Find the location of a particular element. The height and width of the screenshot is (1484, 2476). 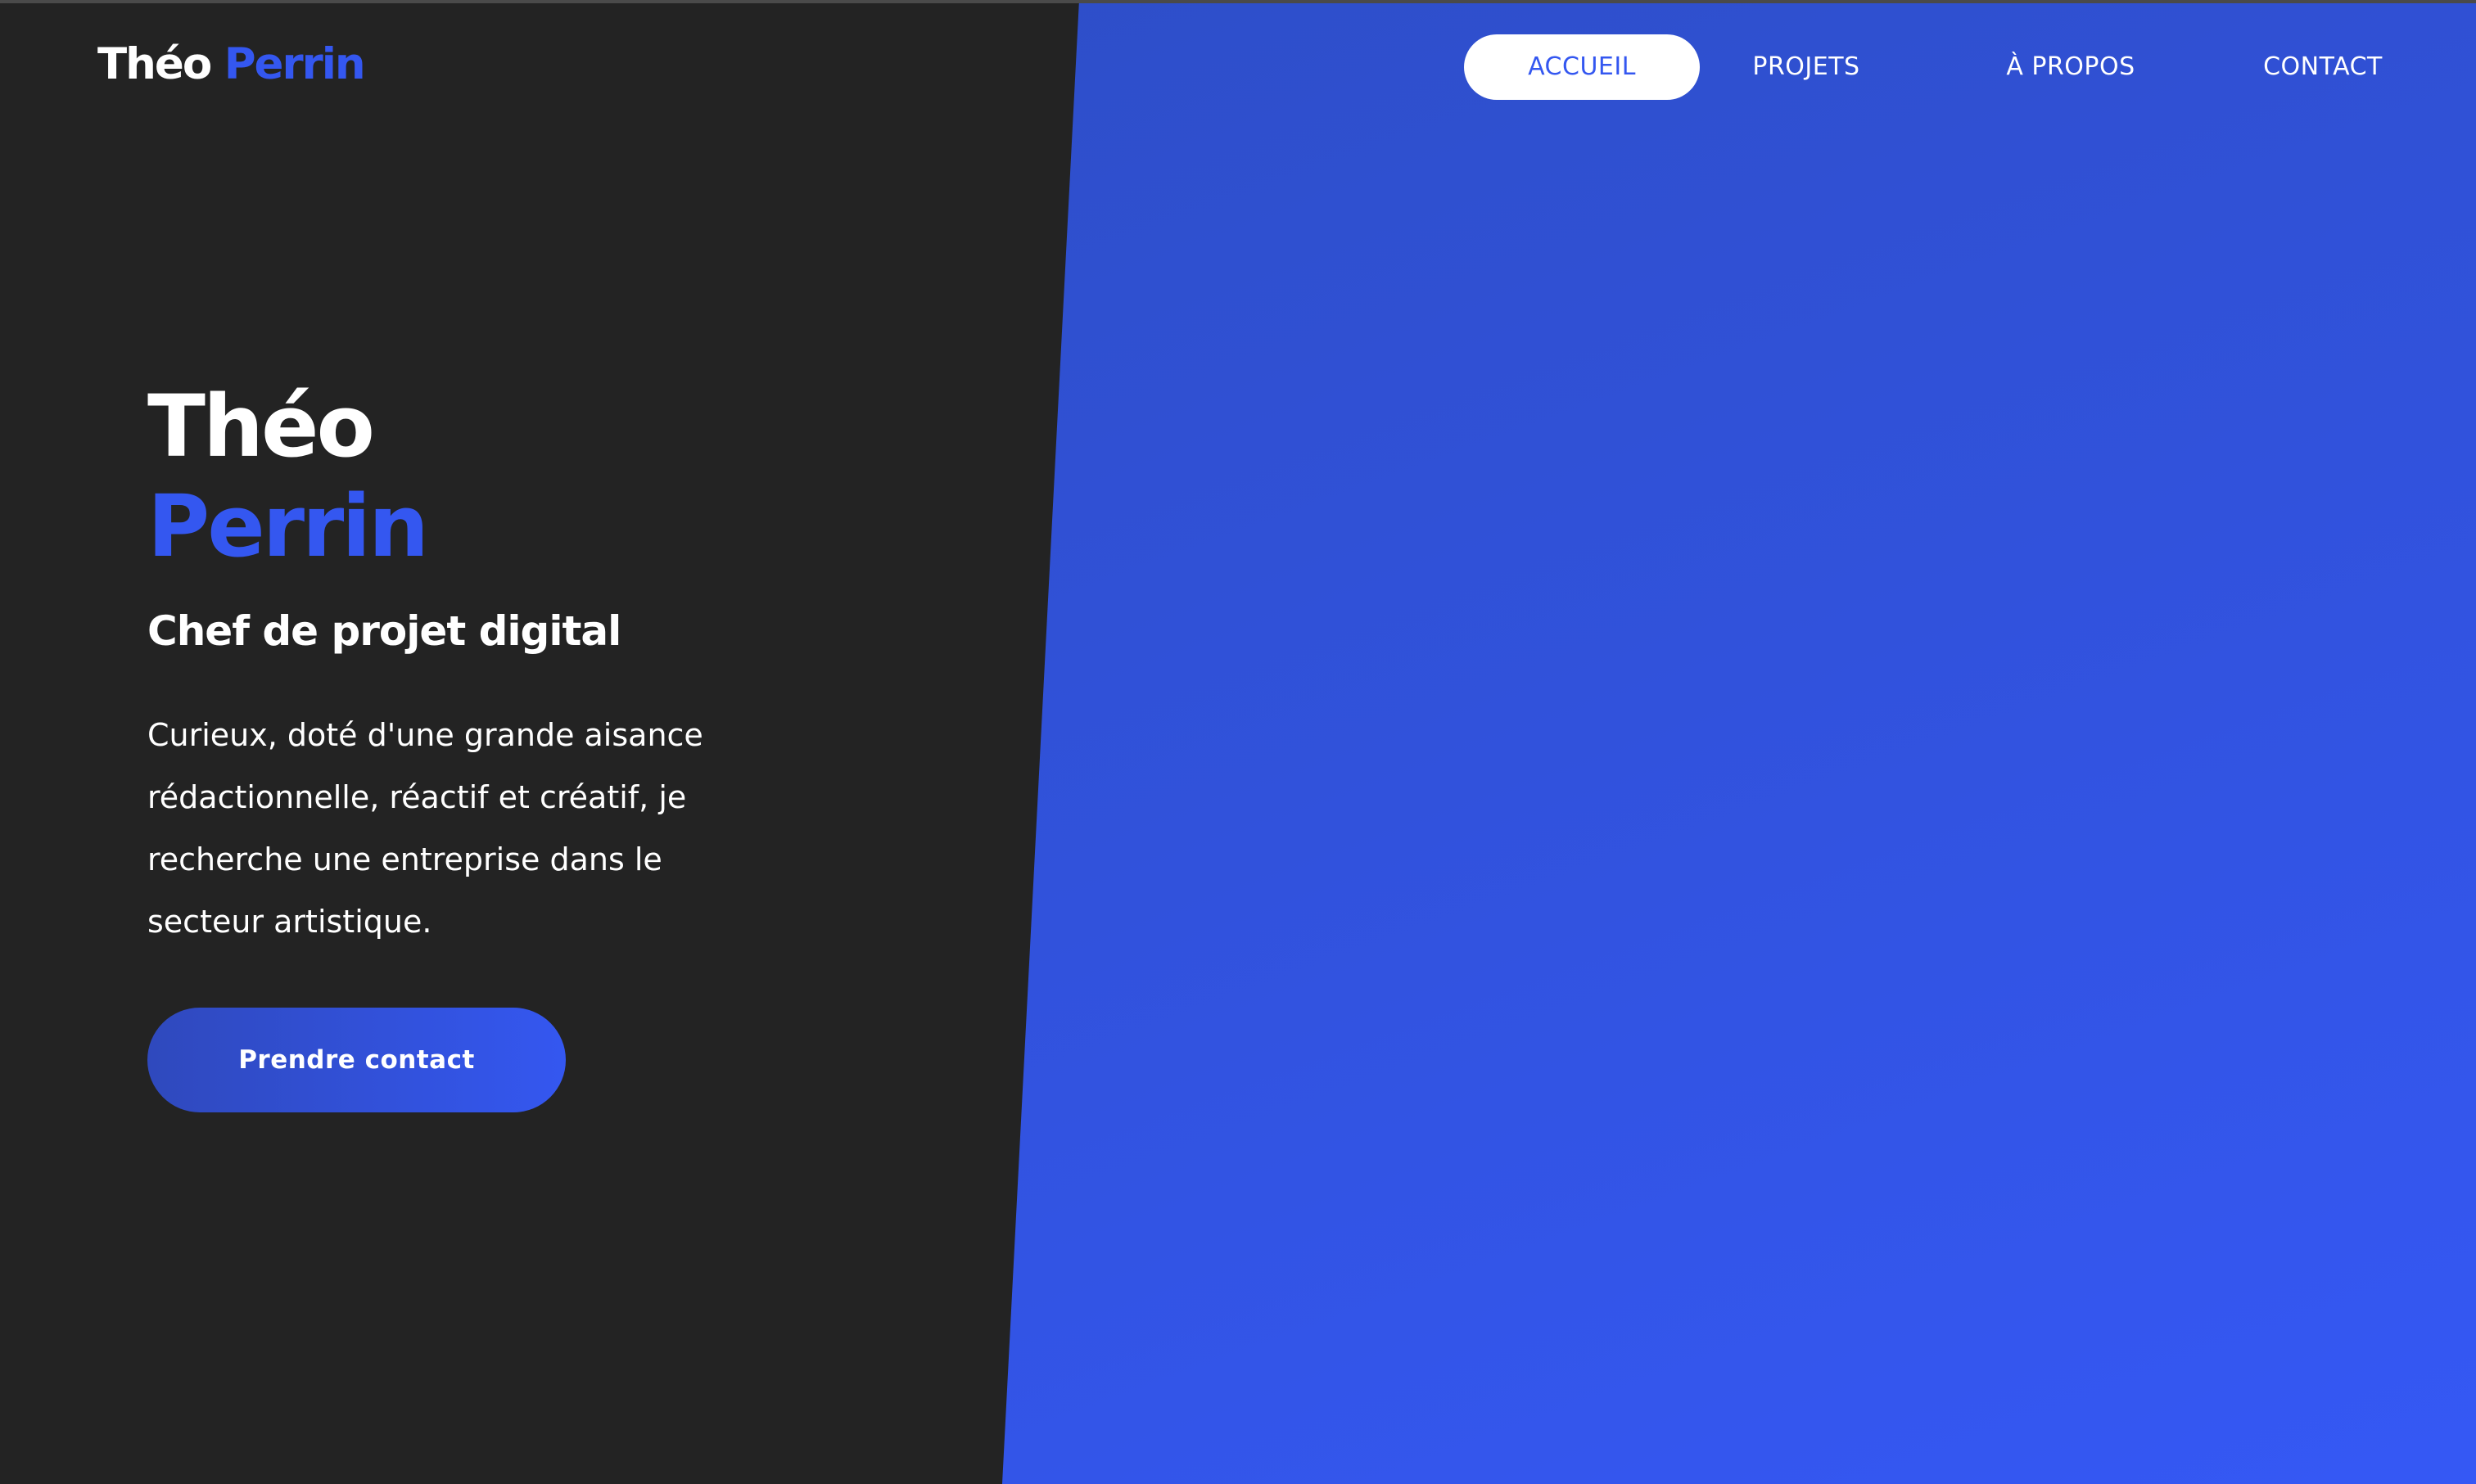

nav-item-projets: PROJETS is located at coordinates (1806, 67).